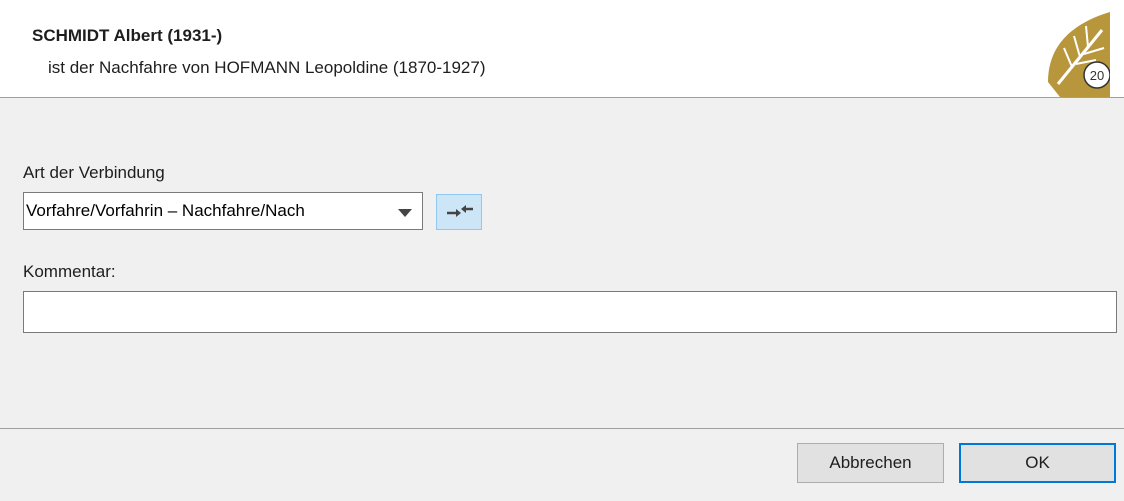  I want to click on connection-type-select: Vorfahre/Vorfahrin – Nachfahre/Nach, so click(223, 211).